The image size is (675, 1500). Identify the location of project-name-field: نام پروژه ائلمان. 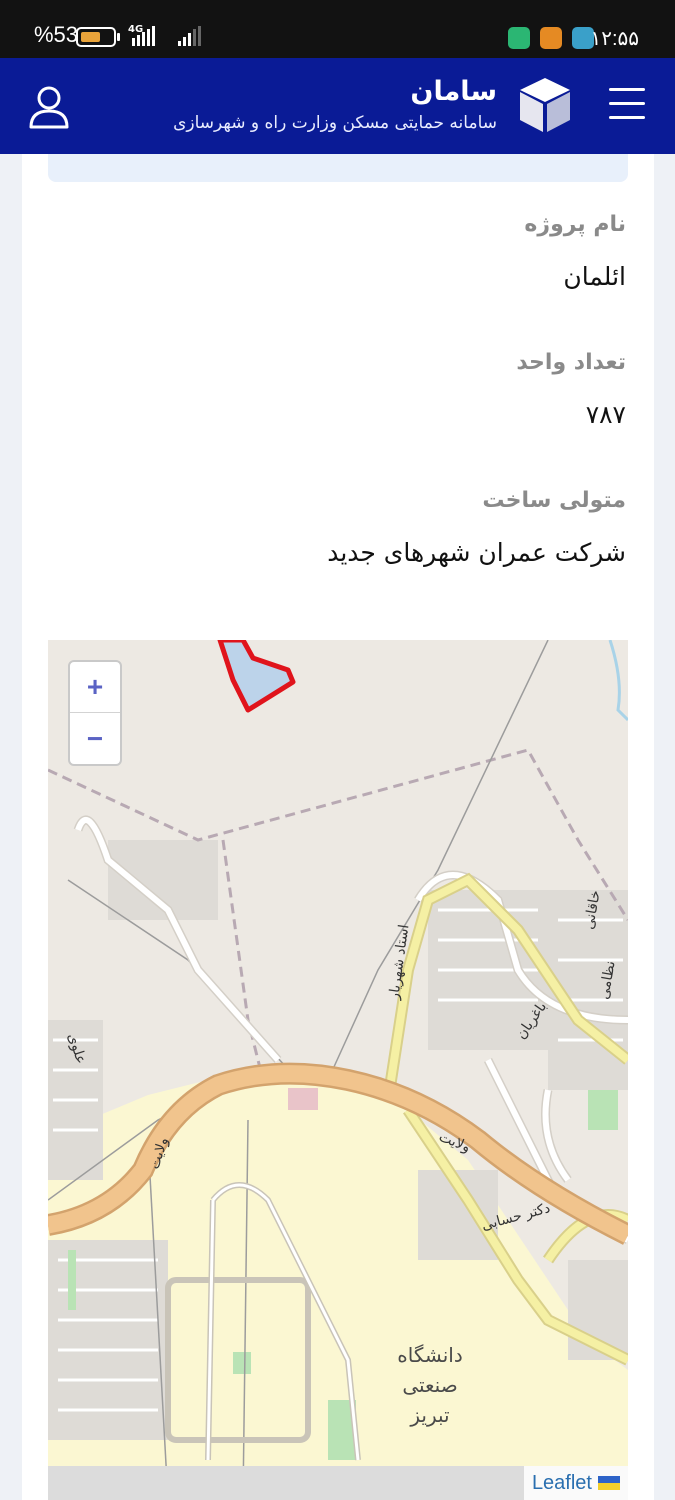
(346, 252).